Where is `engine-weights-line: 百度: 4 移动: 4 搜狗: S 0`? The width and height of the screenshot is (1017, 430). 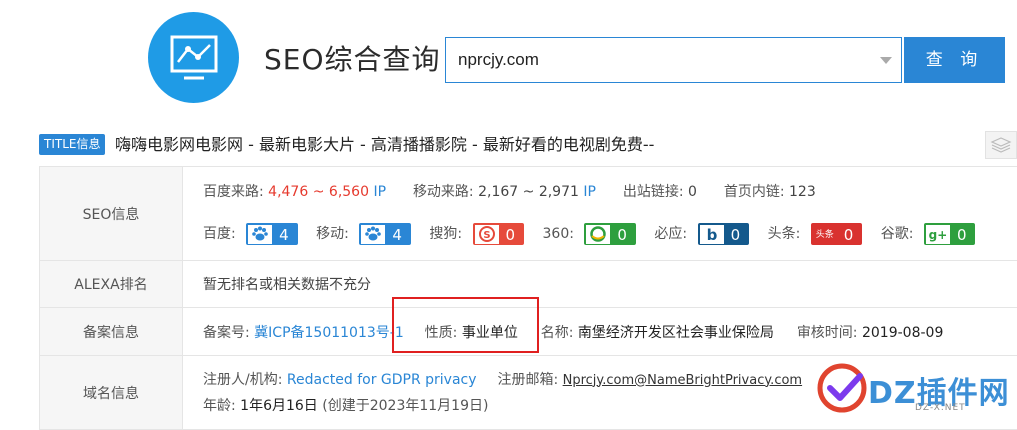 engine-weights-line: 百度: 4 移动: 4 搜狗: S 0 is located at coordinates (610, 234).